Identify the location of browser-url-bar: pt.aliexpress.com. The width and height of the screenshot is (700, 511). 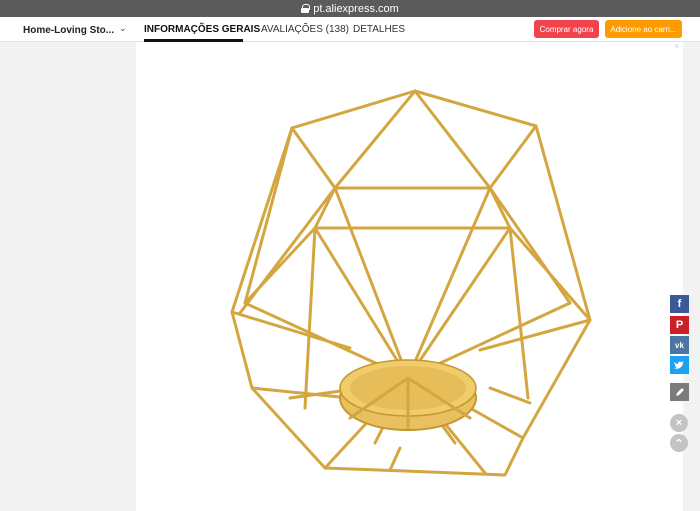
(350, 8).